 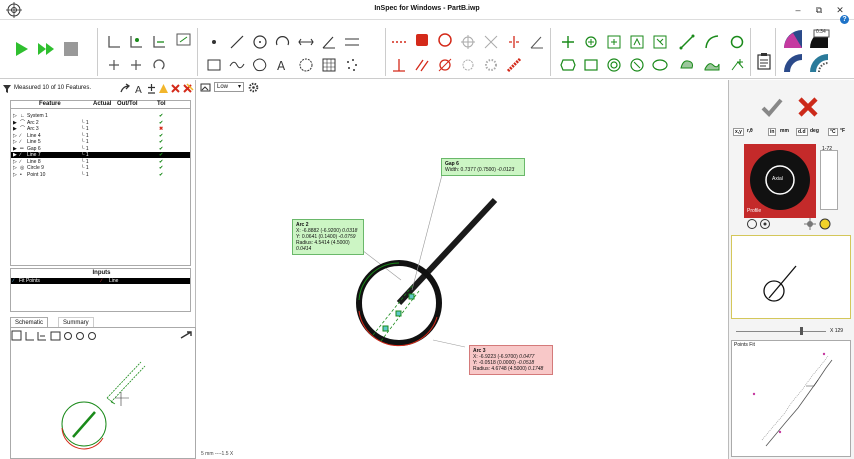 What do you see at coordinates (750, 131) in the screenshot?
I see `unit-rtheta: r,θ` at bounding box center [750, 131].